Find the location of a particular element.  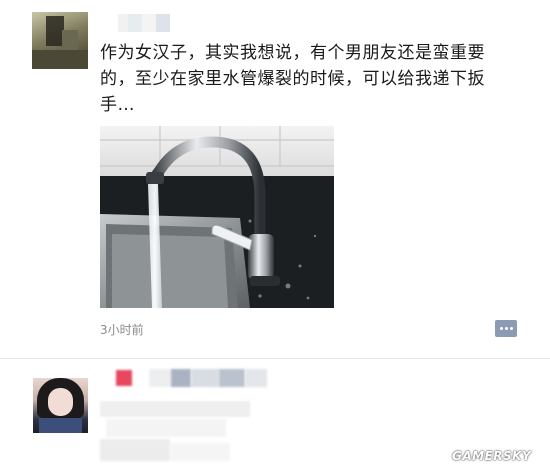

comment-button is located at coordinates (506, 328).